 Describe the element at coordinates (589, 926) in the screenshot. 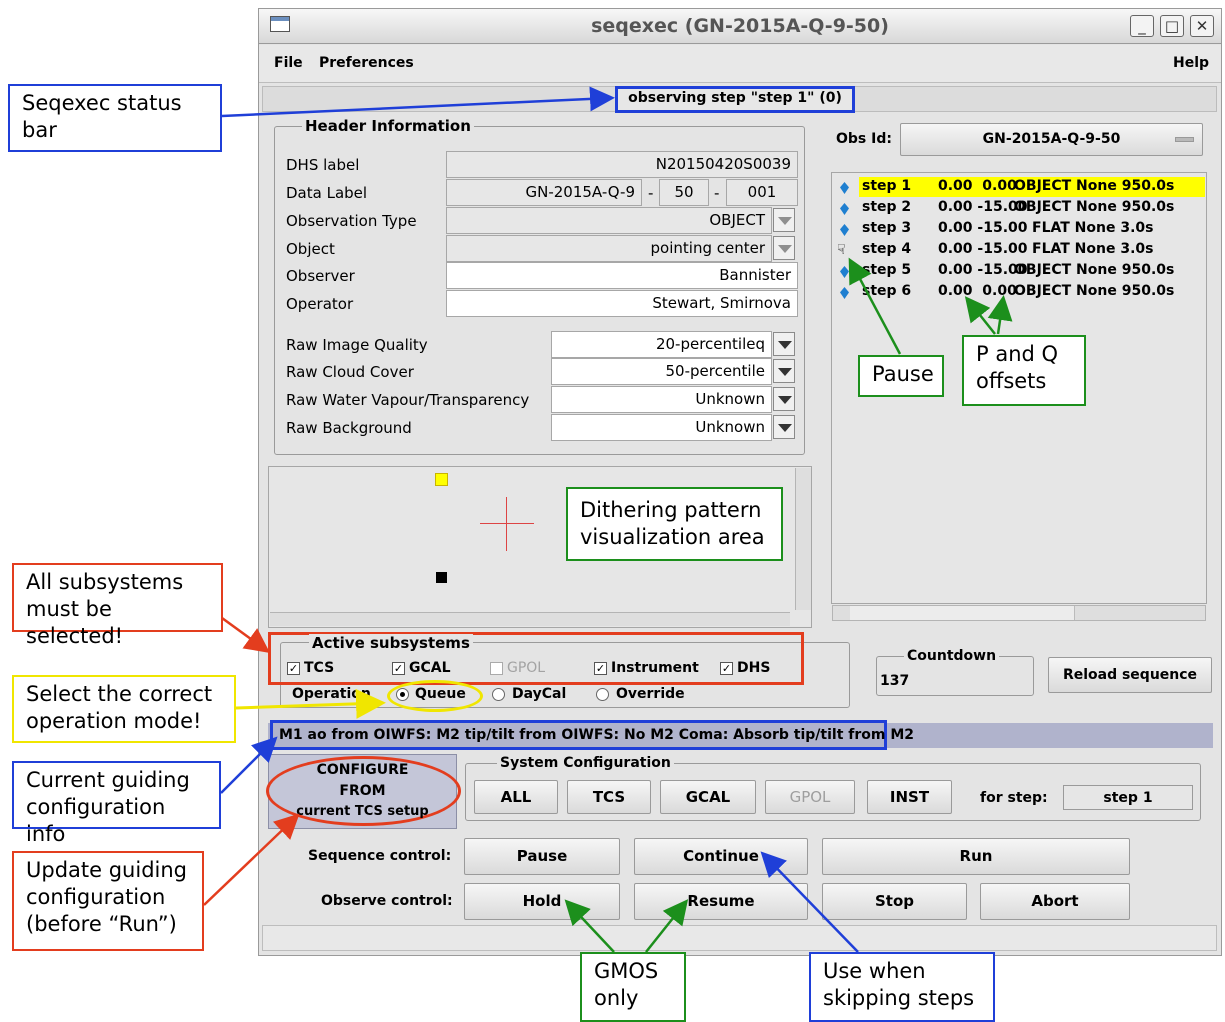

I see `arrow-gmos-hold` at that location.